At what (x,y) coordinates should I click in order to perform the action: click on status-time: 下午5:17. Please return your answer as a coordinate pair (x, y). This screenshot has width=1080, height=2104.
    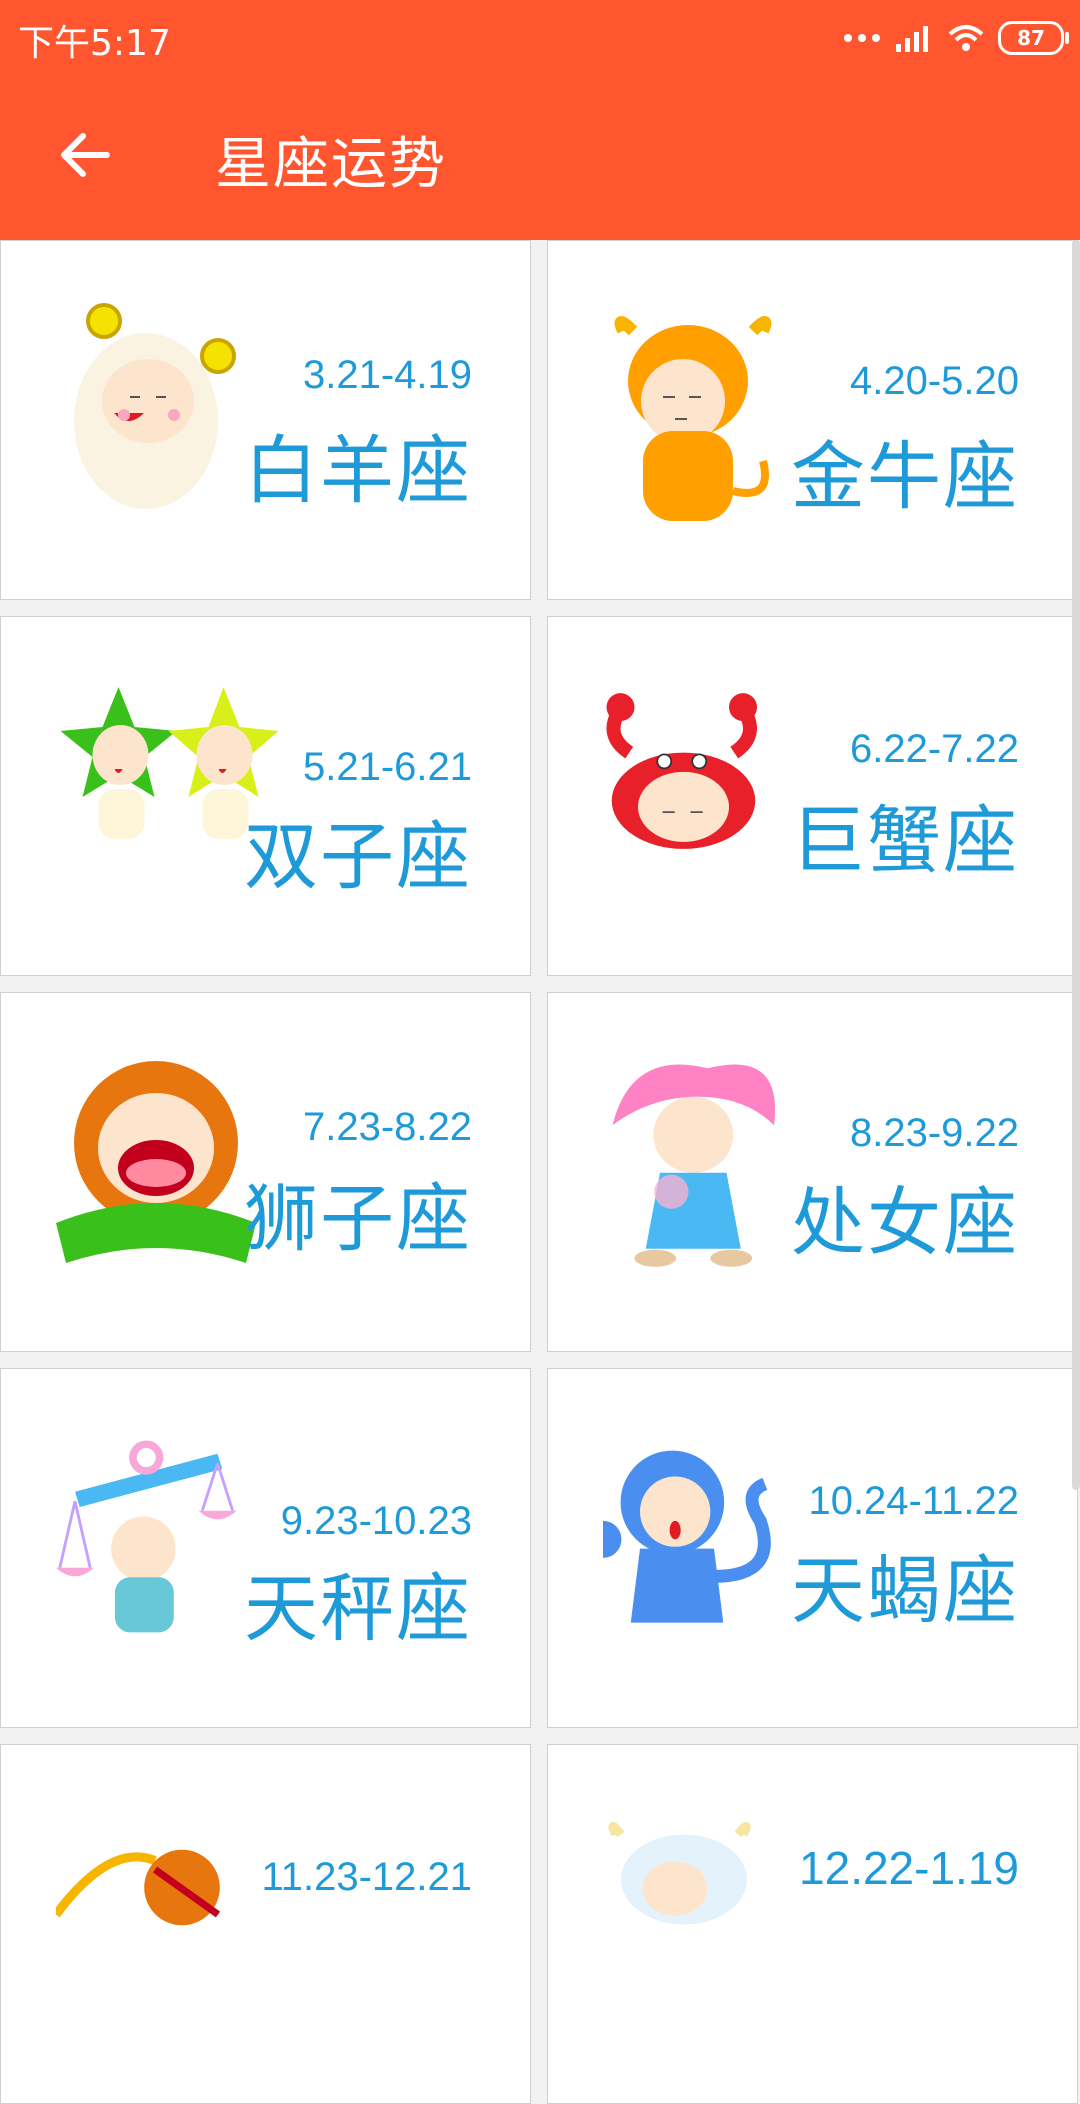
    Looking at the image, I should click on (94, 43).